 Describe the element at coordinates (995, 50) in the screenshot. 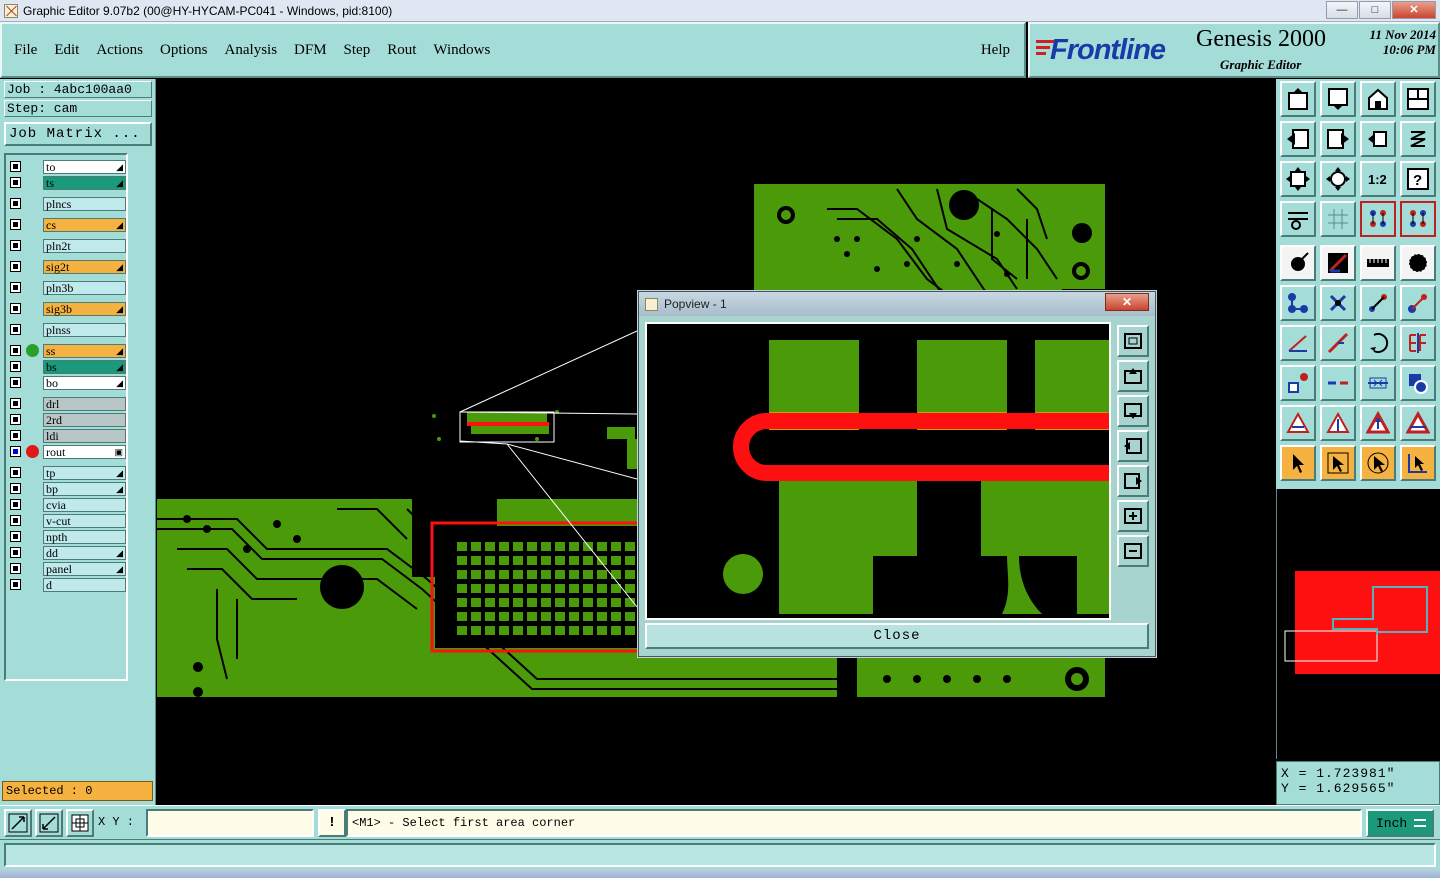

I see `menu-help: Help` at that location.